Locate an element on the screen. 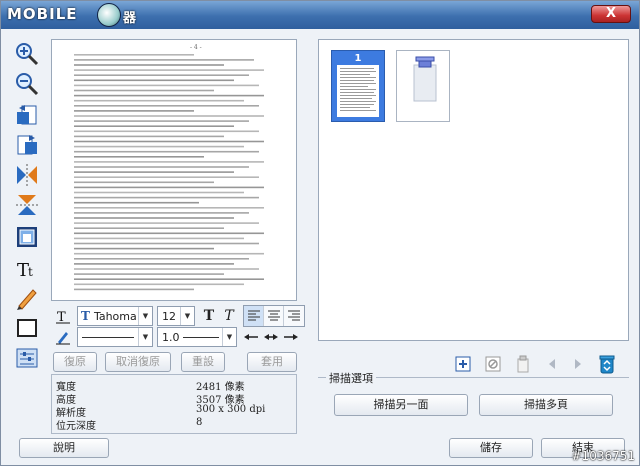  apply-button: 套用 is located at coordinates (272, 362).